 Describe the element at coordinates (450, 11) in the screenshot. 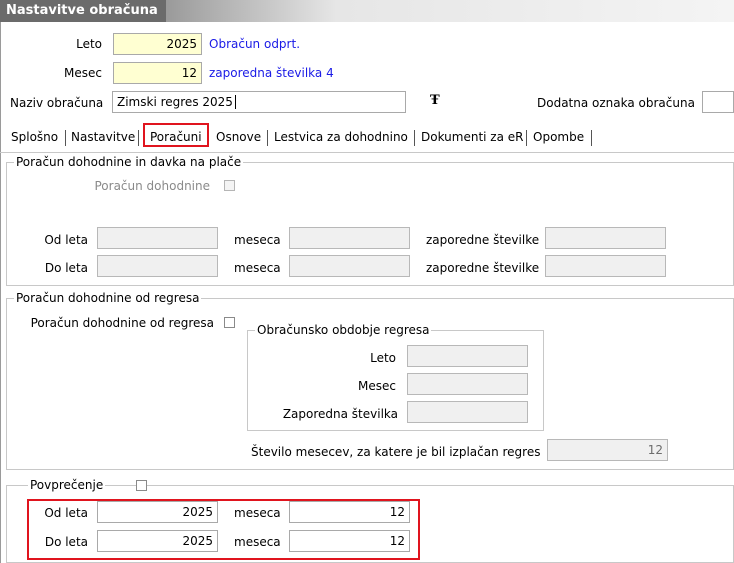

I see `title-bar-background` at that location.